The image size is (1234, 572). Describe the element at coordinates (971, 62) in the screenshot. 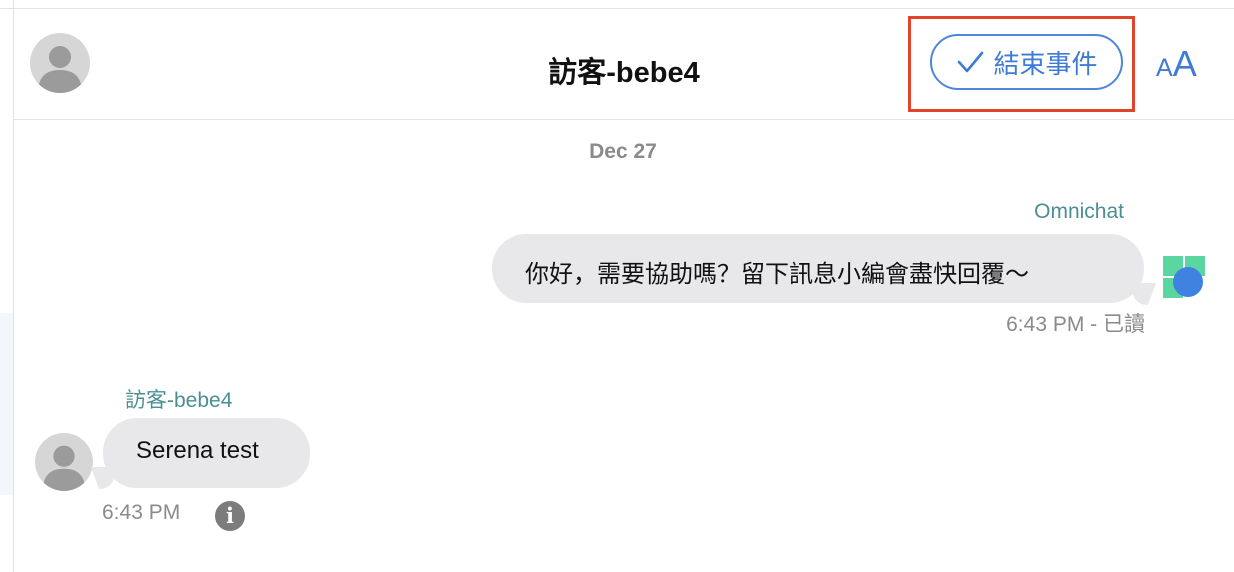

I see `check-icon` at that location.